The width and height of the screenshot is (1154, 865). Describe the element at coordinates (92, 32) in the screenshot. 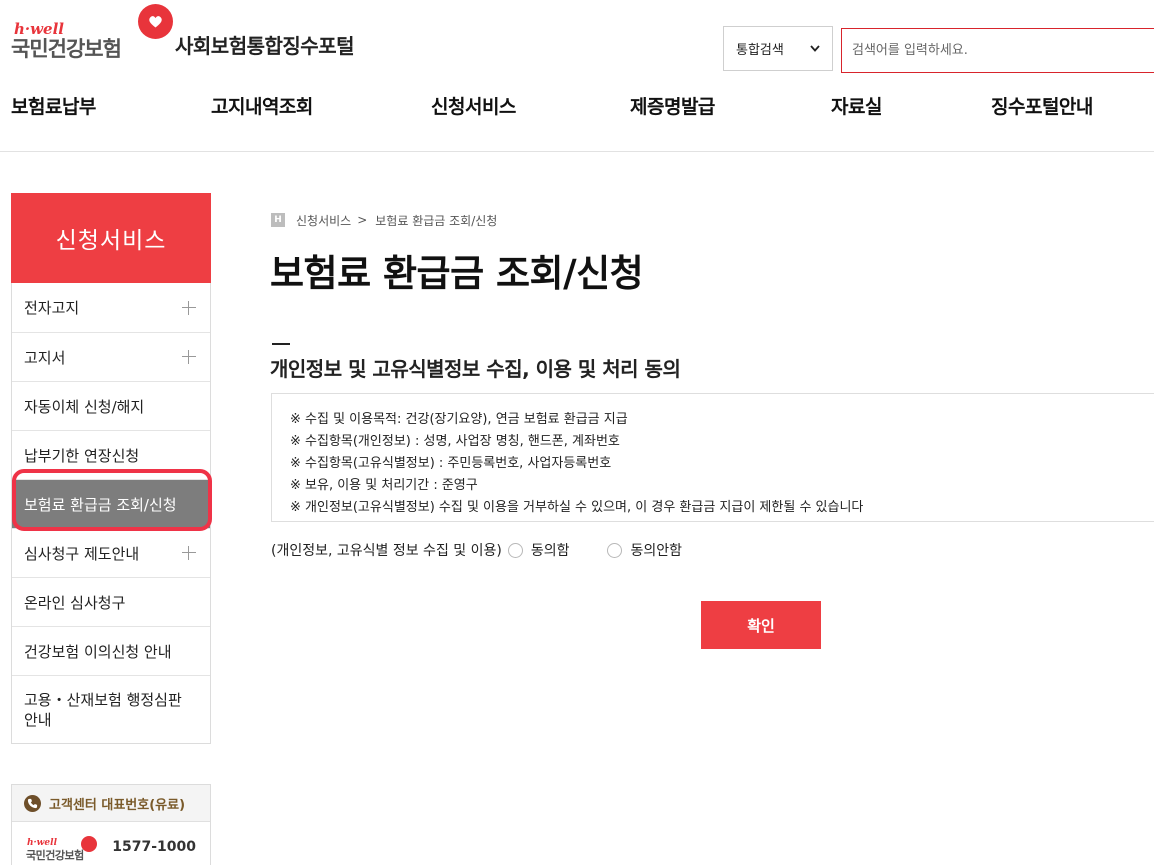

I see `nhis-logo: h·well 국민건강보험` at that location.